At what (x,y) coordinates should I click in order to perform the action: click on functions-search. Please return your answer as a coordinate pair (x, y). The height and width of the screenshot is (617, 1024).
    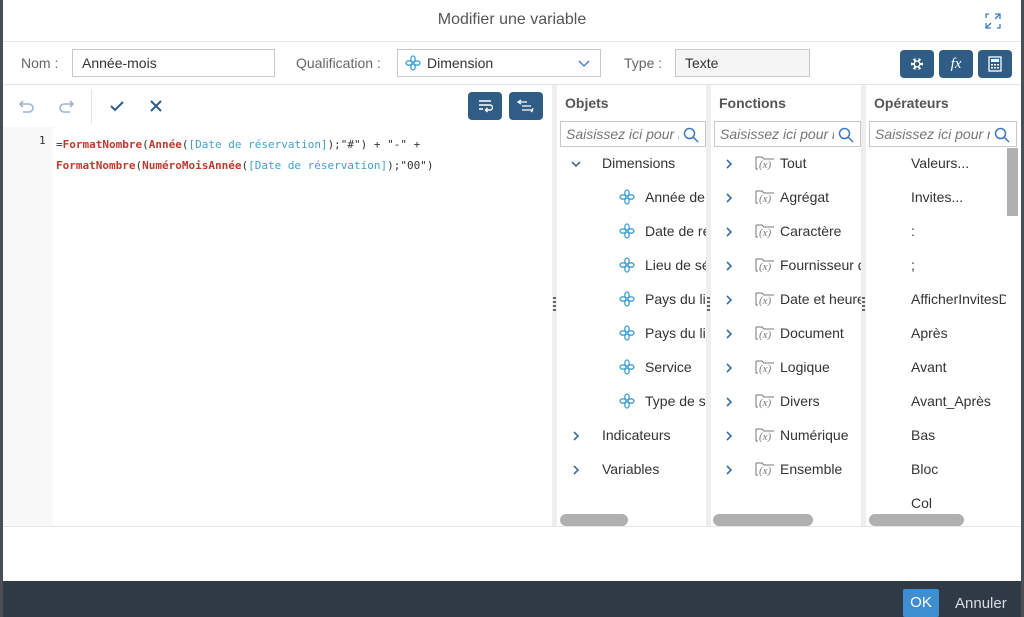
    Looking at the image, I should click on (787, 134).